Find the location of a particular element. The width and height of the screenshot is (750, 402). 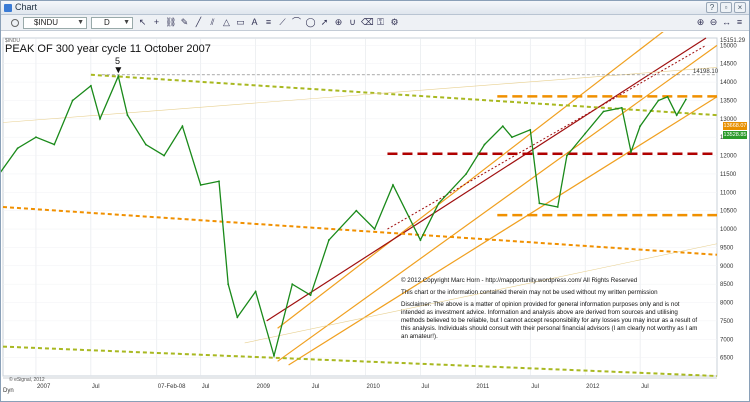

channel-icon: ⫽ is located at coordinates (212, 22).